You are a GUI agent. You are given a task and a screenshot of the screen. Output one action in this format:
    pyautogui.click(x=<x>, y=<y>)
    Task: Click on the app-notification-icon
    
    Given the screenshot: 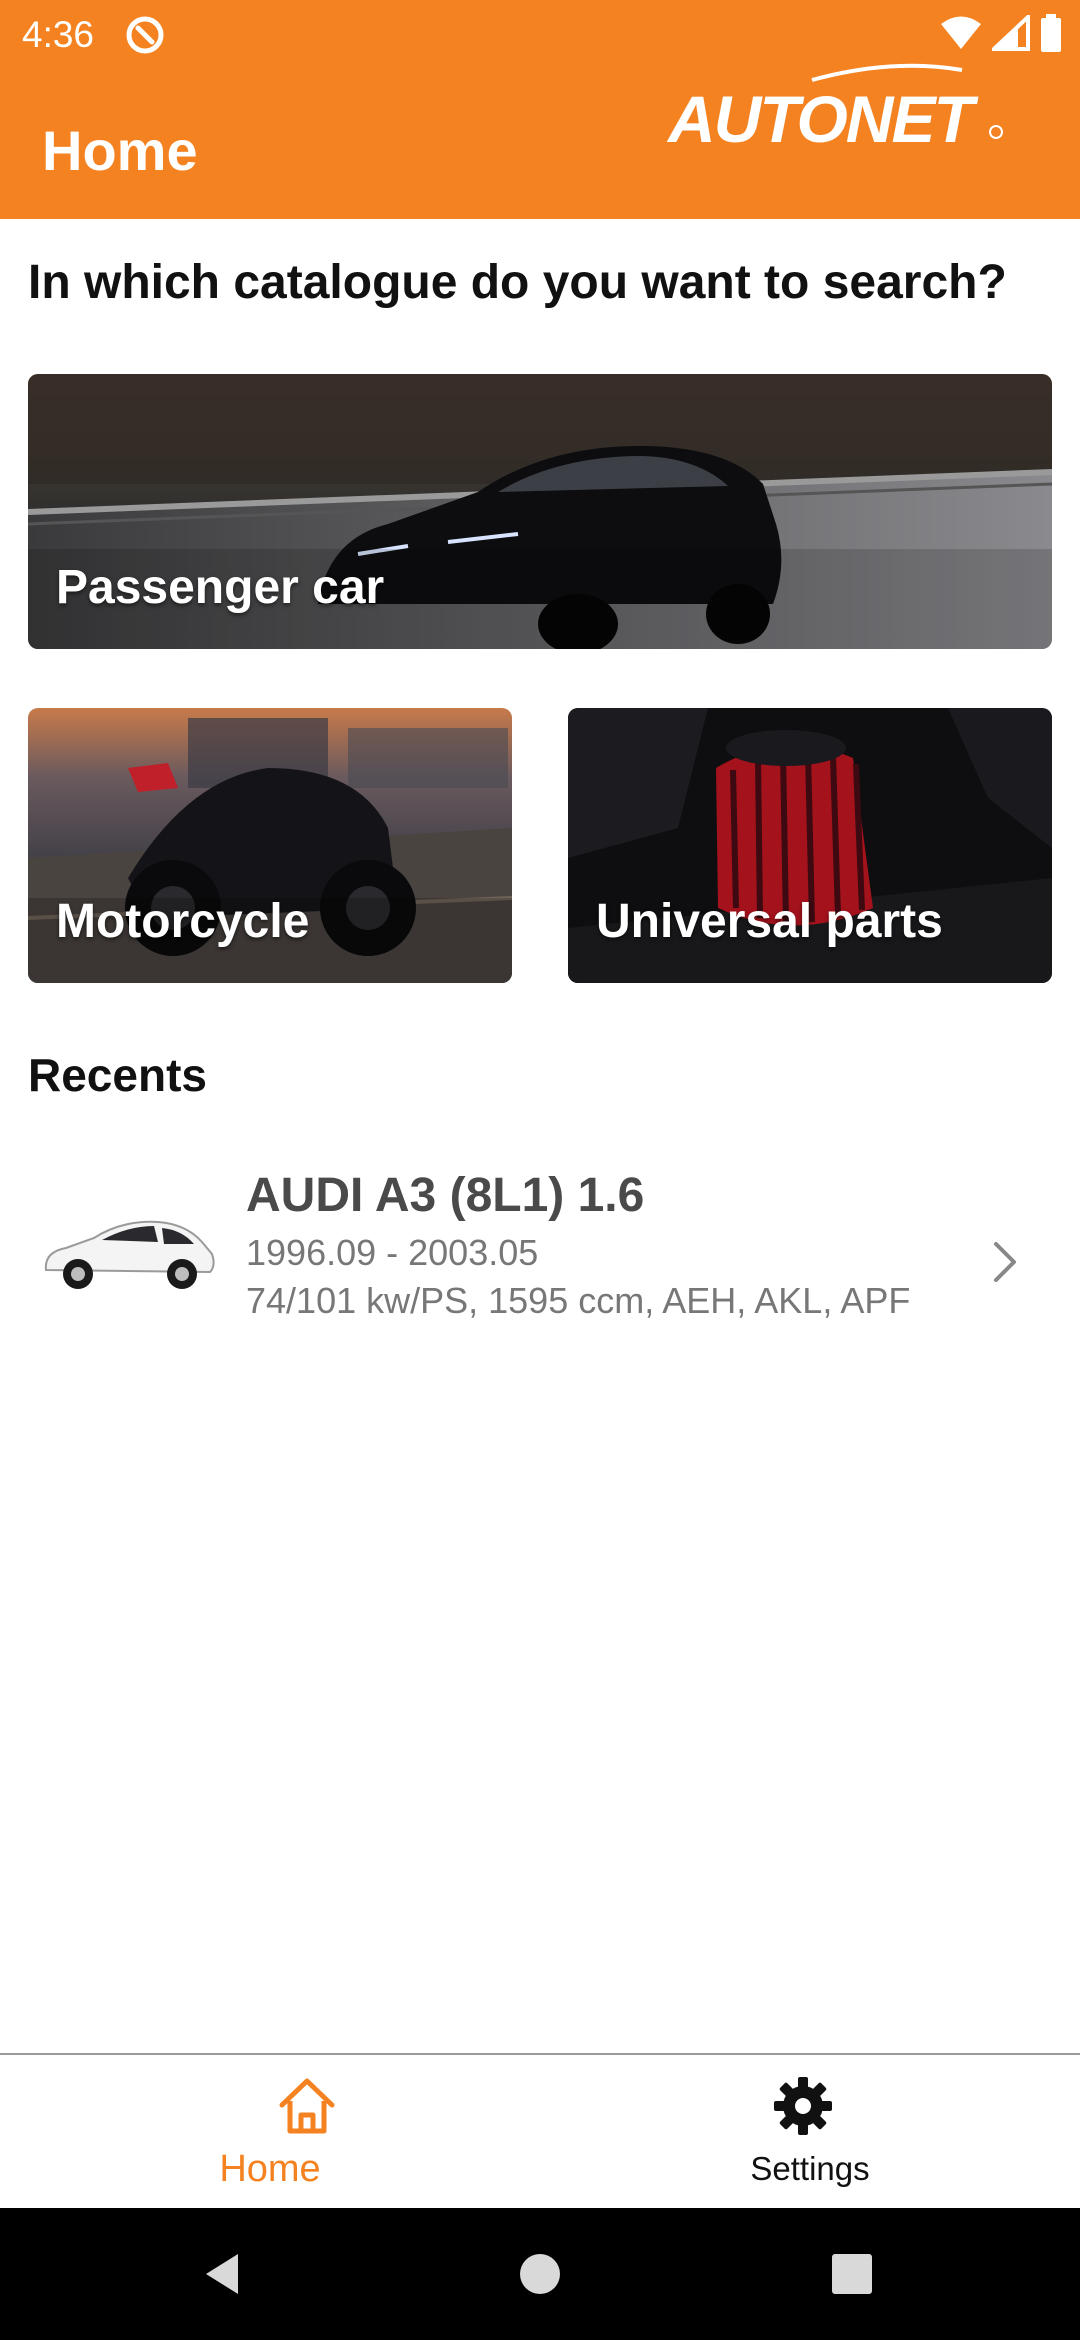 What is the action you would take?
    pyautogui.click(x=145, y=35)
    